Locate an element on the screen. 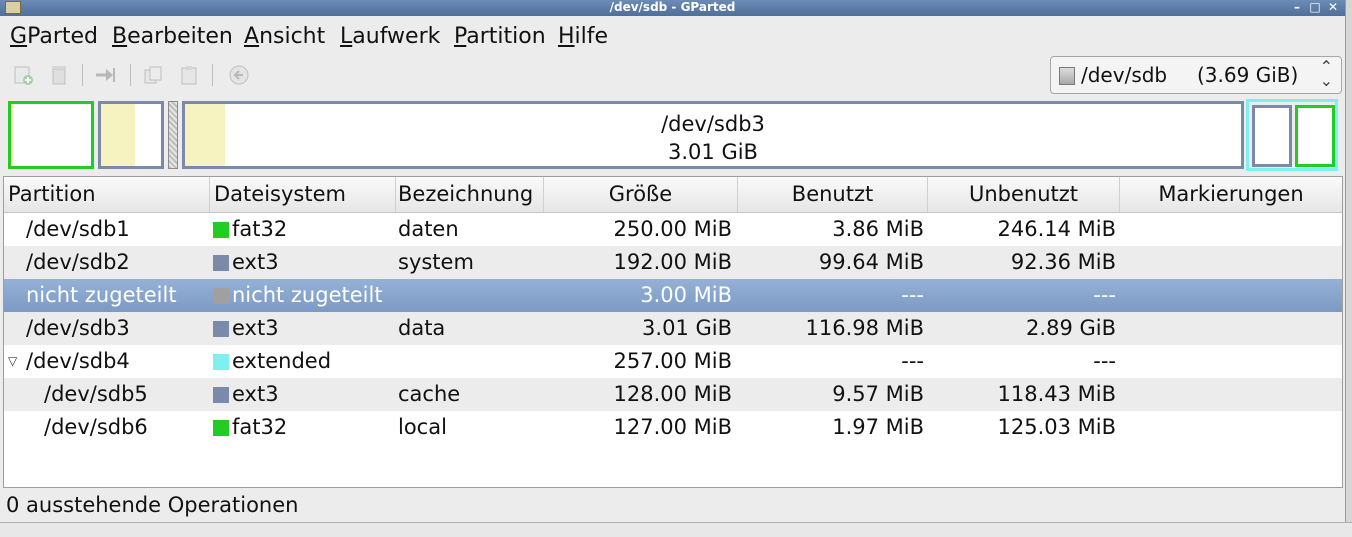  map-unallocated is located at coordinates (173, 135).